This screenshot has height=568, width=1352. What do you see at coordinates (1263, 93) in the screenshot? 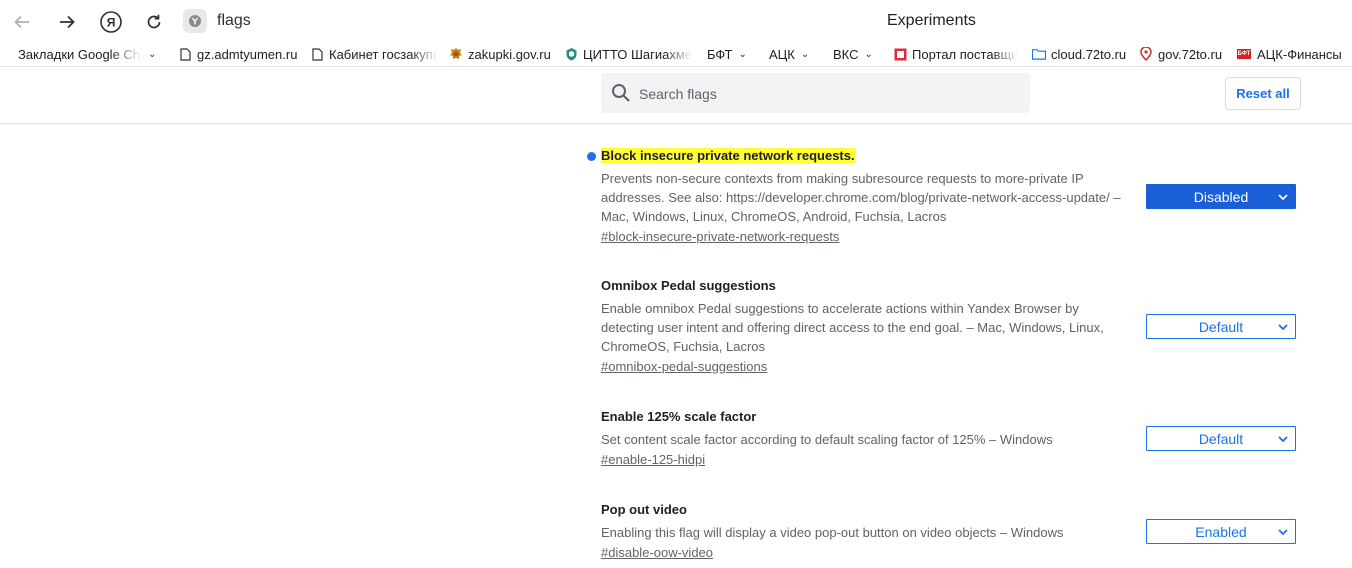
I see `reset-all-button: Reset all` at bounding box center [1263, 93].